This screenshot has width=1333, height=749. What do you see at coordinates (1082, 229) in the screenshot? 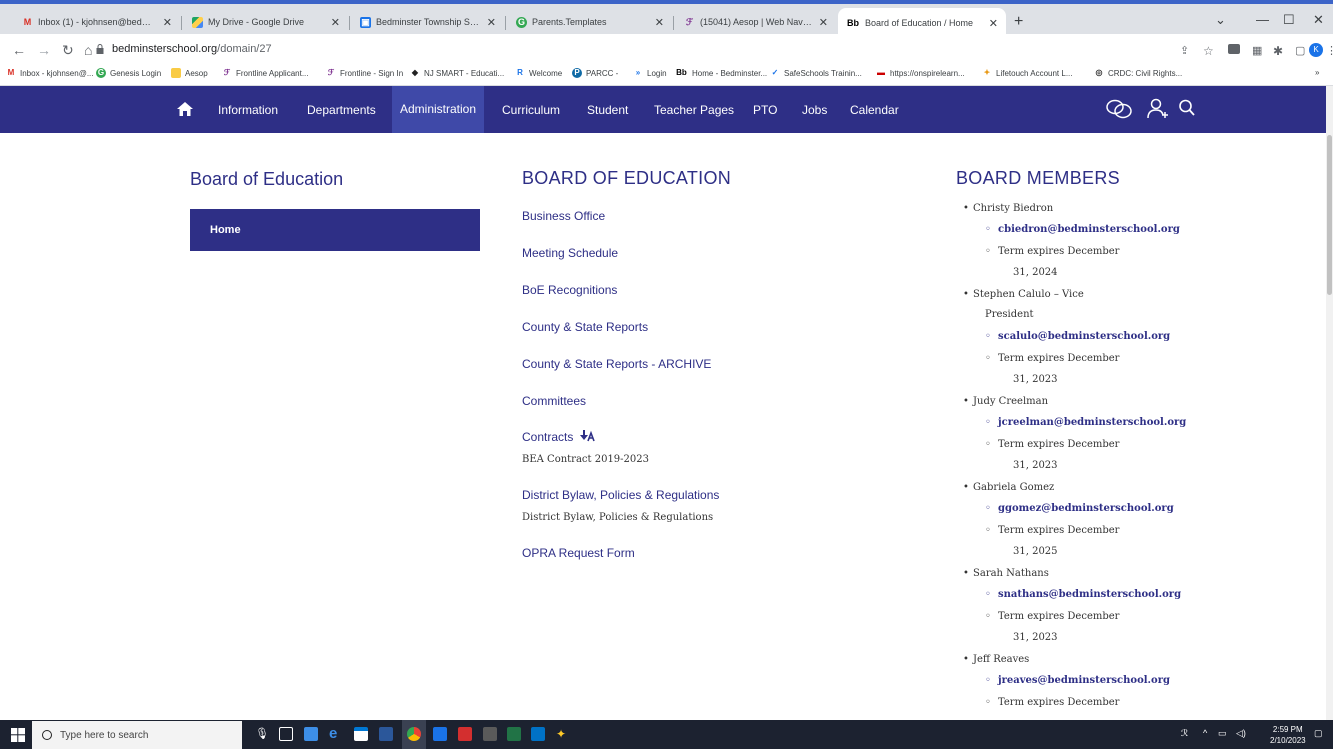
I see `member-email: cbiedron@bedminsterschool.org` at bounding box center [1082, 229].